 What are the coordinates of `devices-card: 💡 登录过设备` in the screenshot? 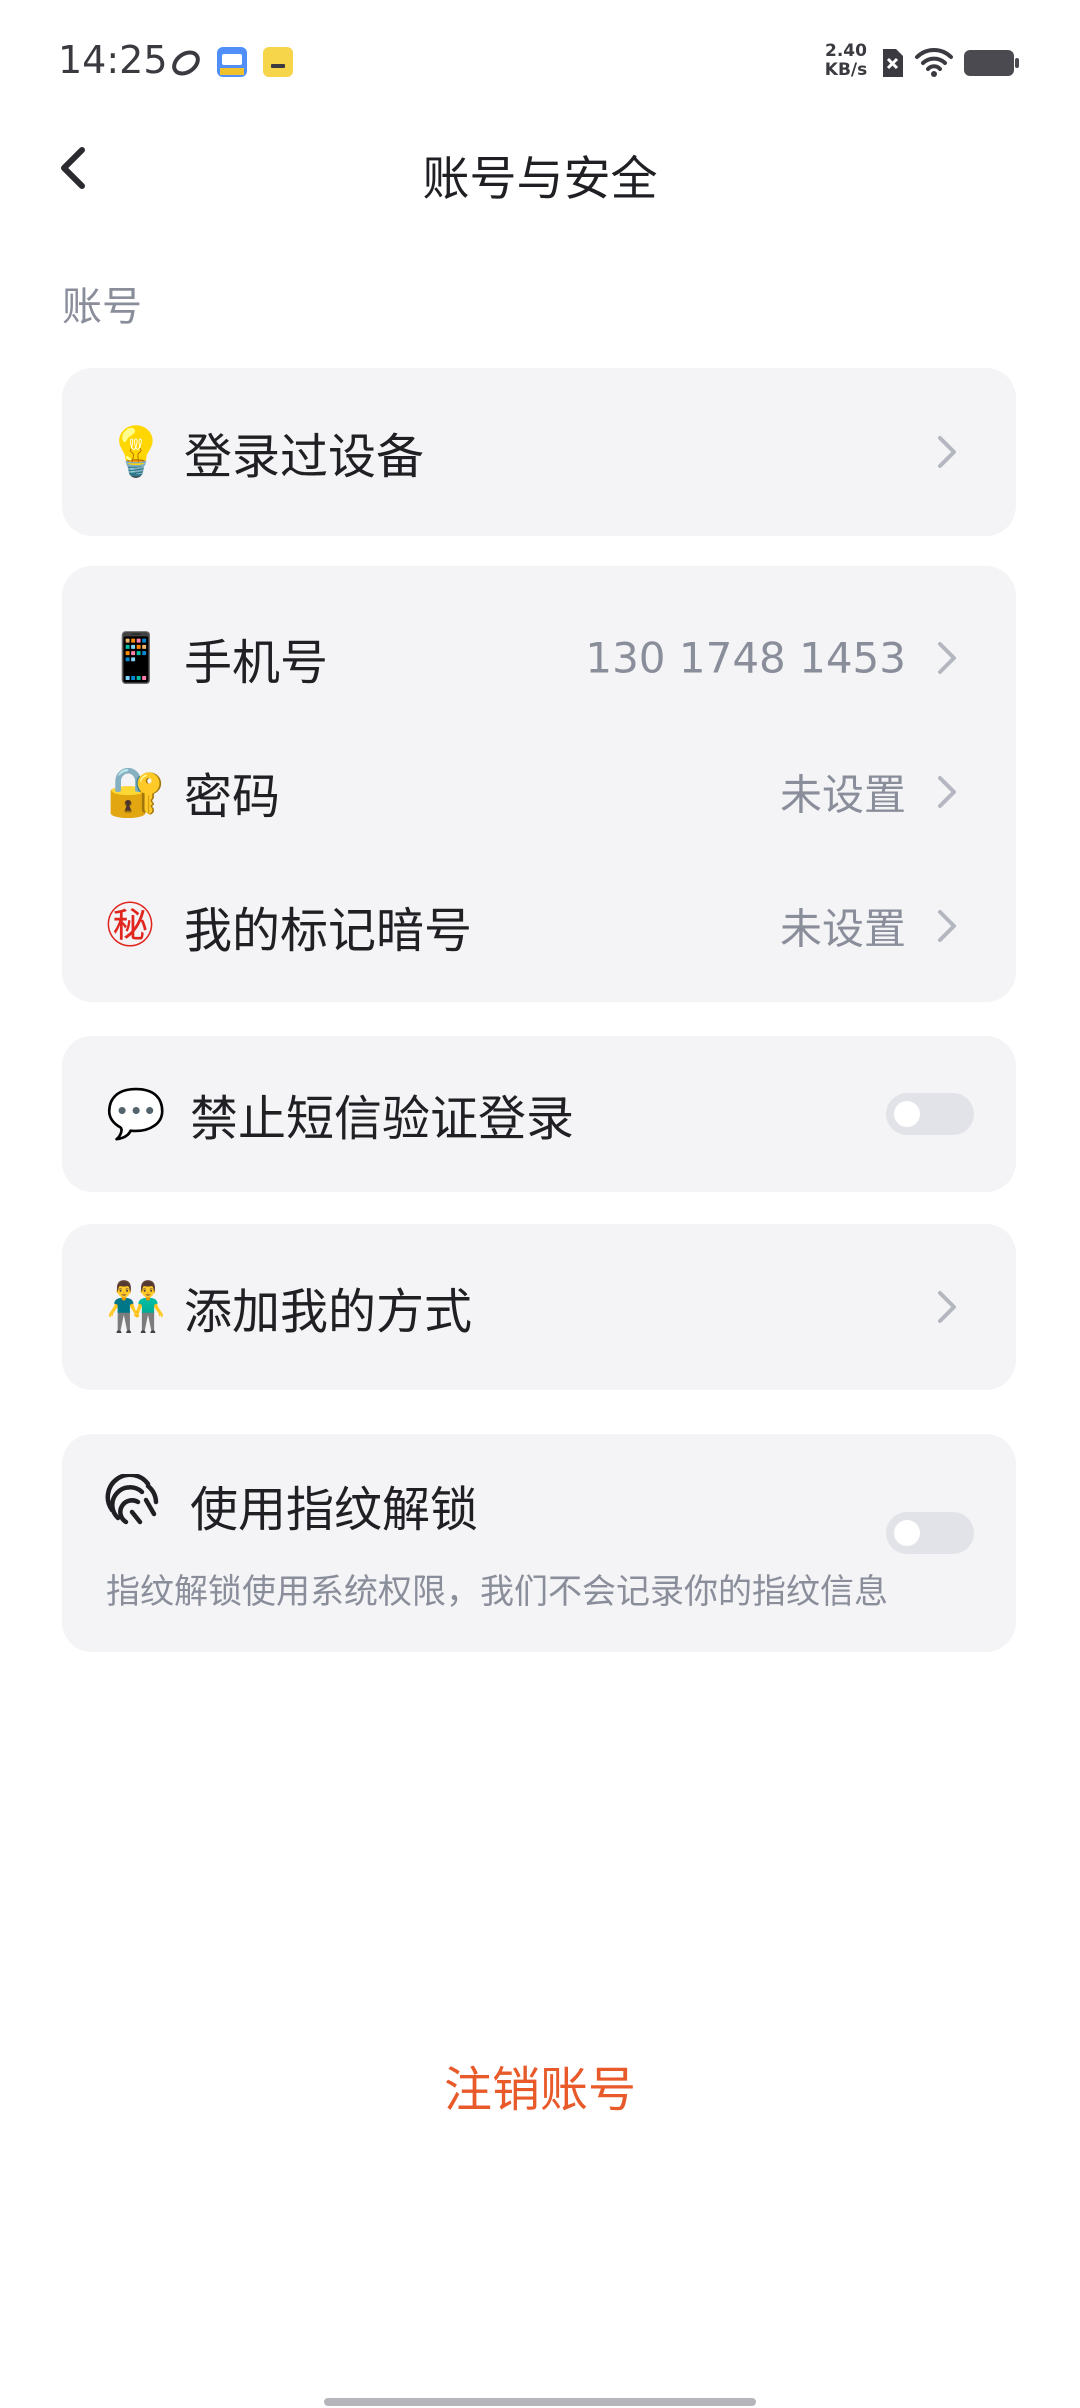 It's located at (539, 452).